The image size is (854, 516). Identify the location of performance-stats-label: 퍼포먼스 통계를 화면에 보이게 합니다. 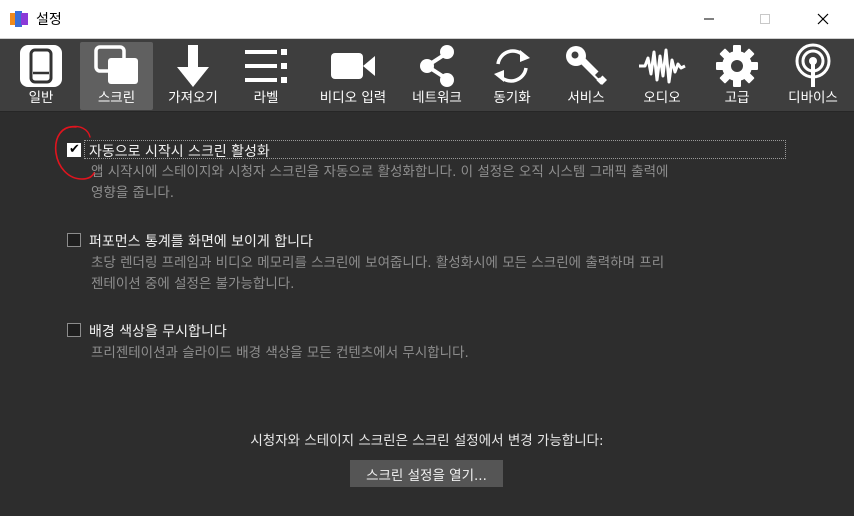
(201, 242).